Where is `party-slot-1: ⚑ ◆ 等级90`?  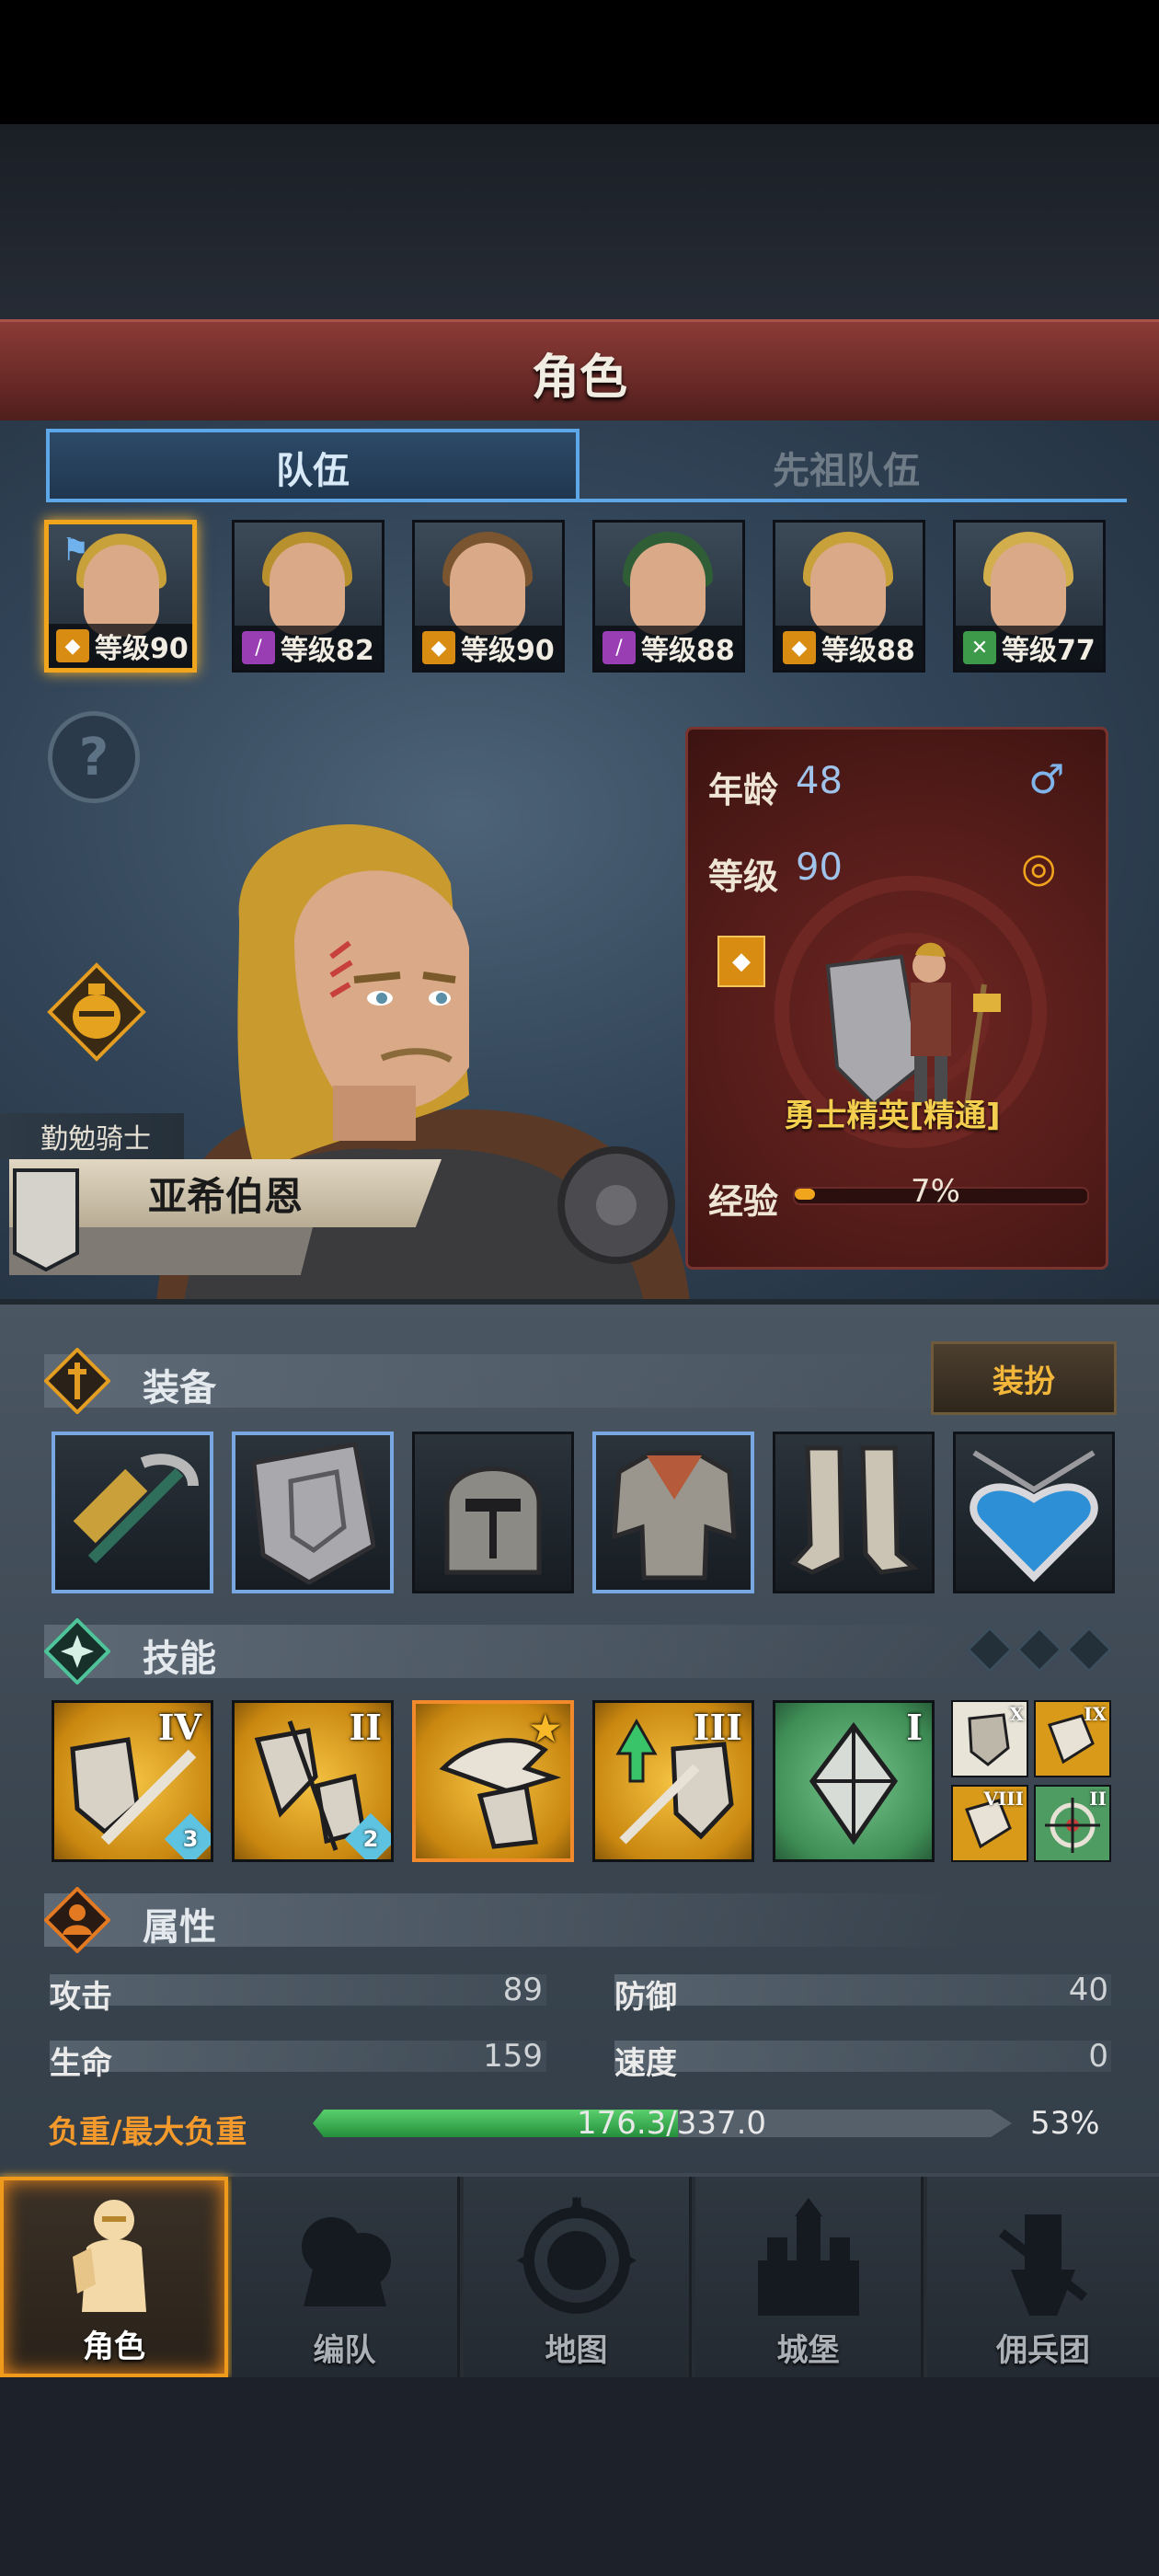
party-slot-1: ⚑ ◆ 等级90 is located at coordinates (120, 596).